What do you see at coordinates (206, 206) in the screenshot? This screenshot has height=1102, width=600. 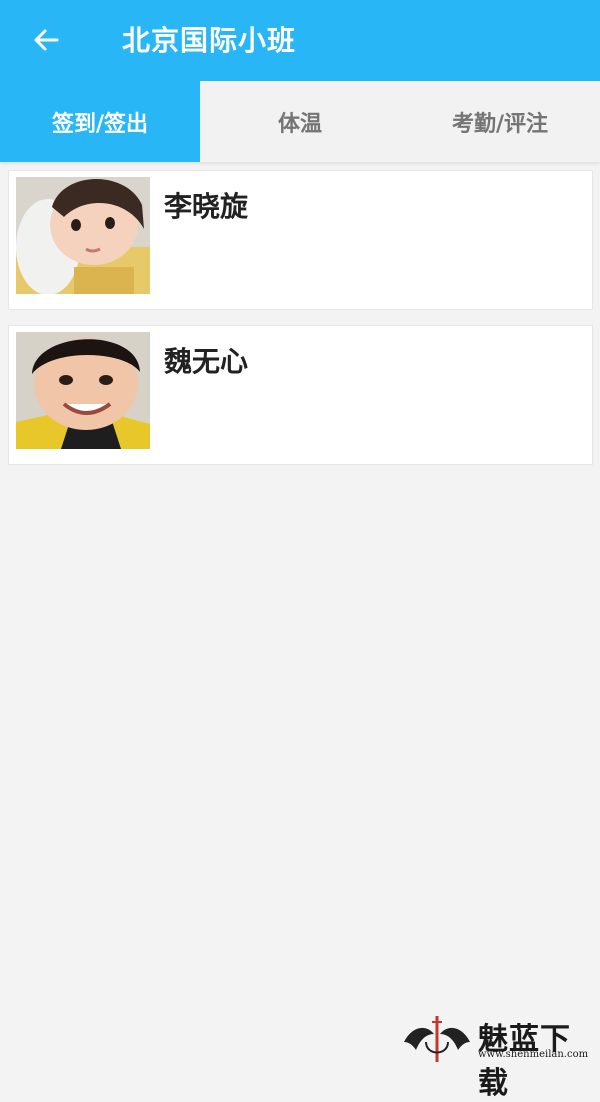 I see `student-name: 李晓旋` at bounding box center [206, 206].